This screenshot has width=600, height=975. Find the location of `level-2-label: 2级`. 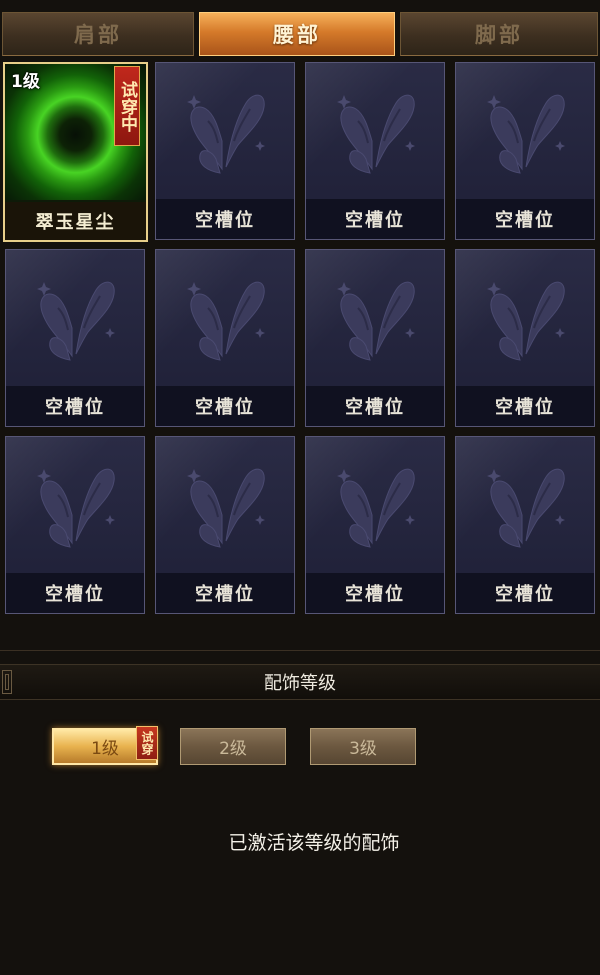

level-2-label: 2级 is located at coordinates (233, 749).